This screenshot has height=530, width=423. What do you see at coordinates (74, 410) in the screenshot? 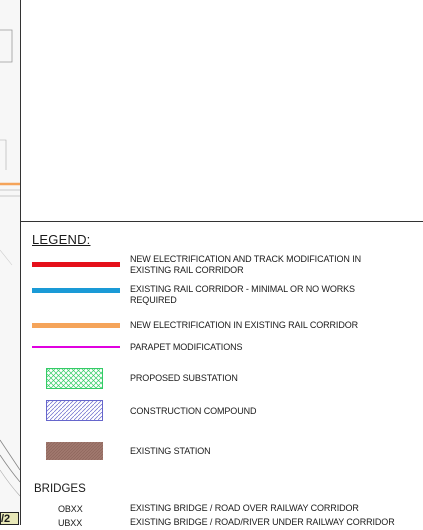
I see `legend-swatch-compound-hatch` at bounding box center [74, 410].